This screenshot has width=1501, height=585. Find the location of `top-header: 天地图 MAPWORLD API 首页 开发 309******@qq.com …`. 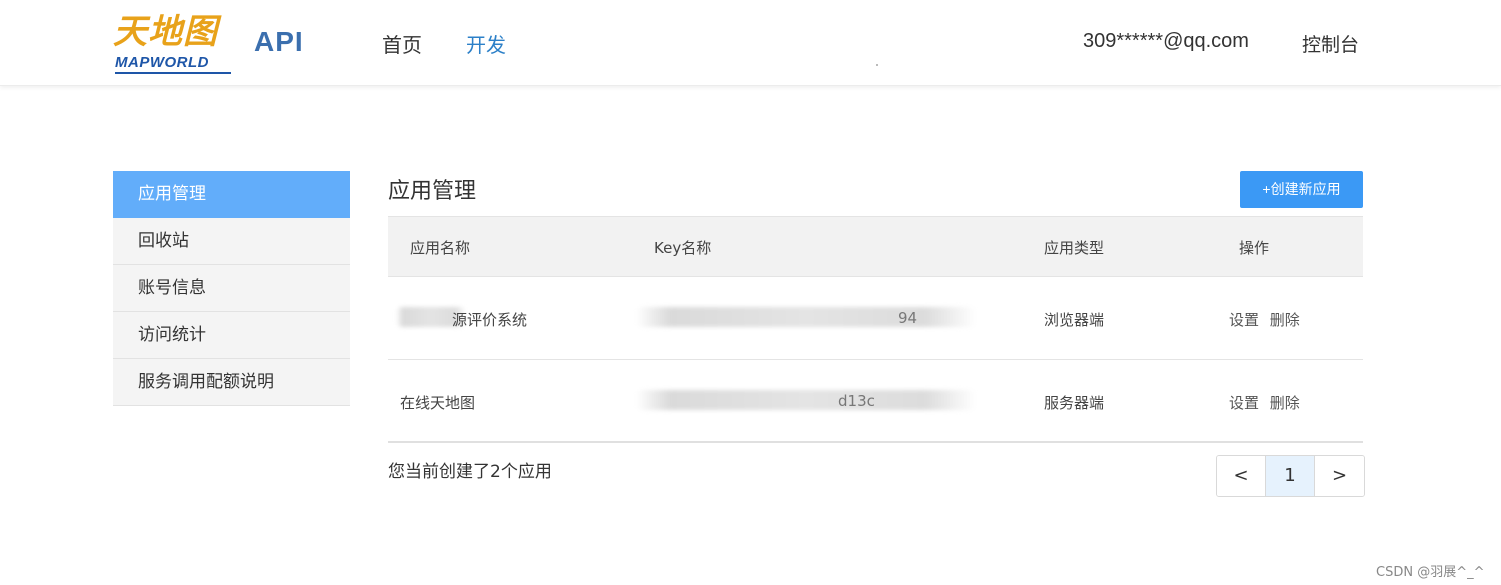

top-header: 天地图 MAPWORLD API 首页 开发 309******@qq.com … is located at coordinates (750, 43).